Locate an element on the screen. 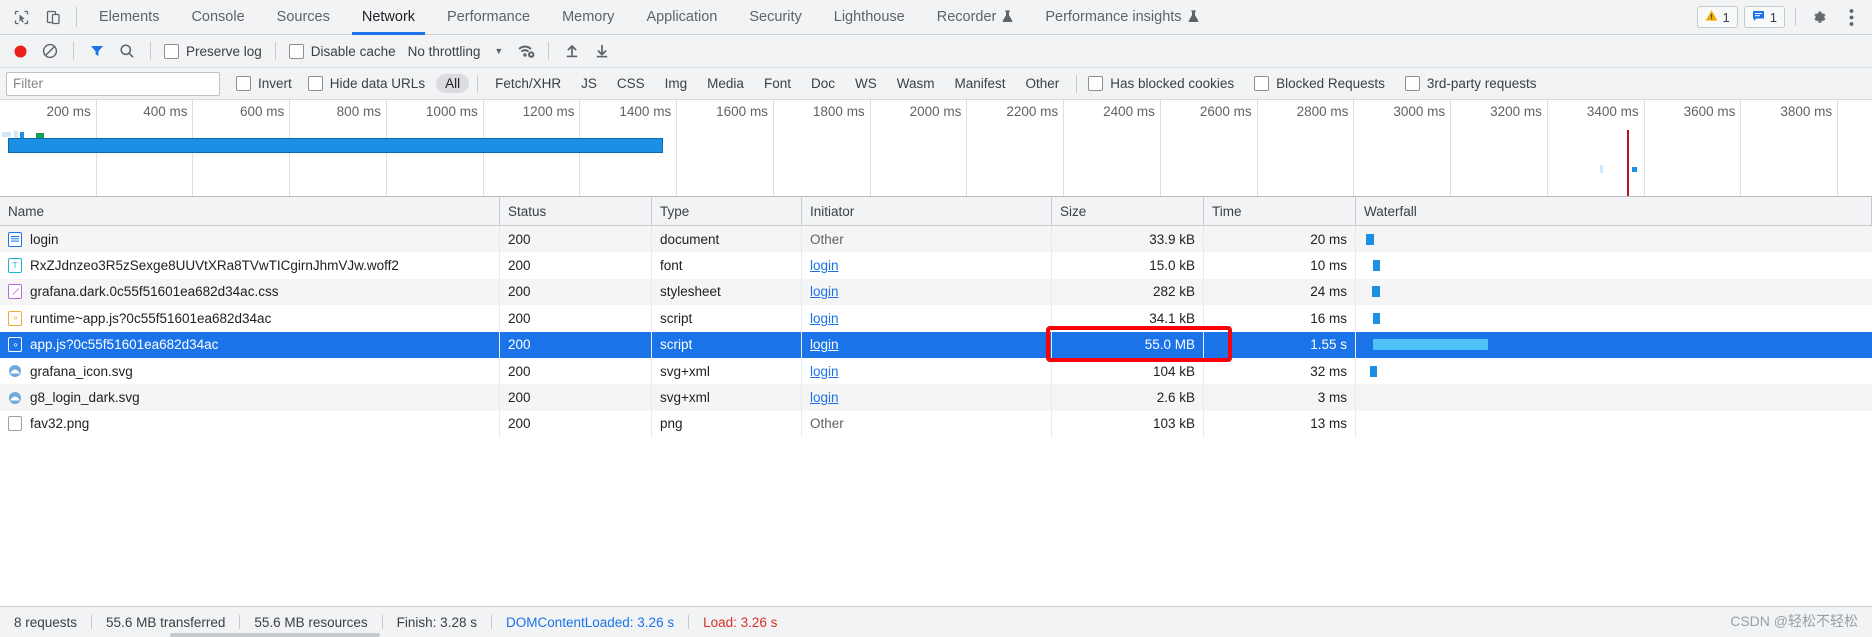  filter-type-ws: WS is located at coordinates (866, 83).